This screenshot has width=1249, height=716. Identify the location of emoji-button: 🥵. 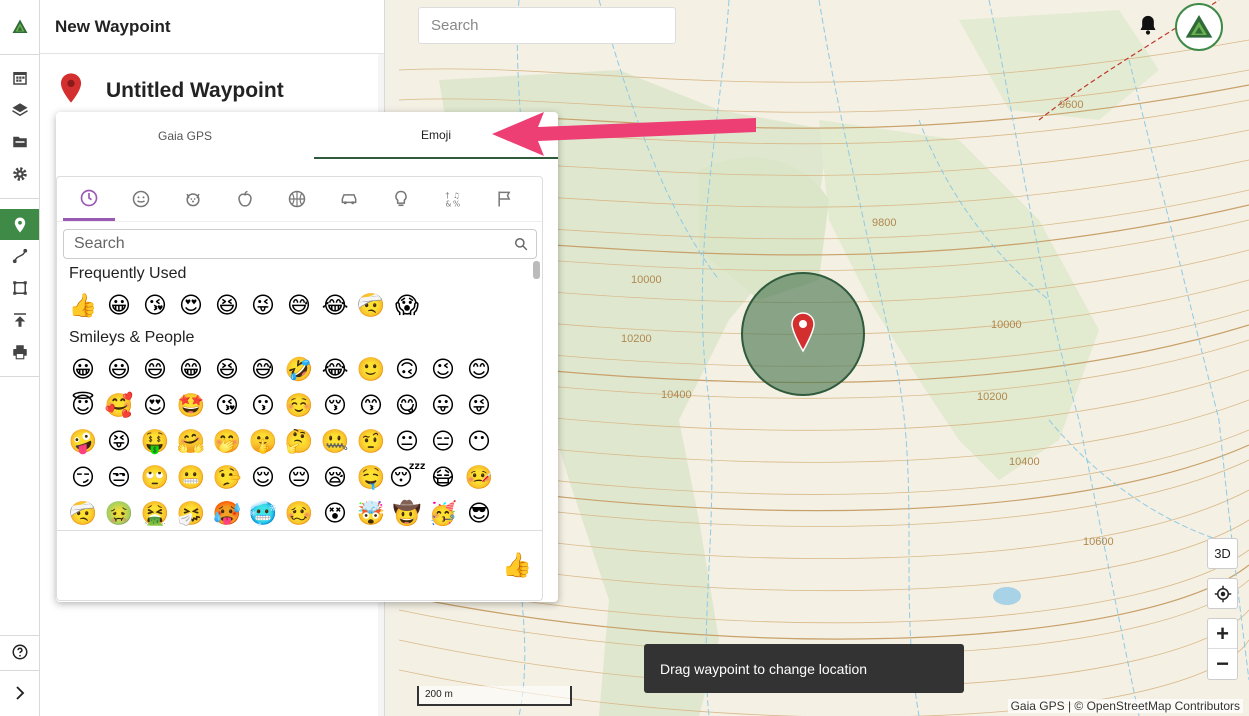
(227, 512).